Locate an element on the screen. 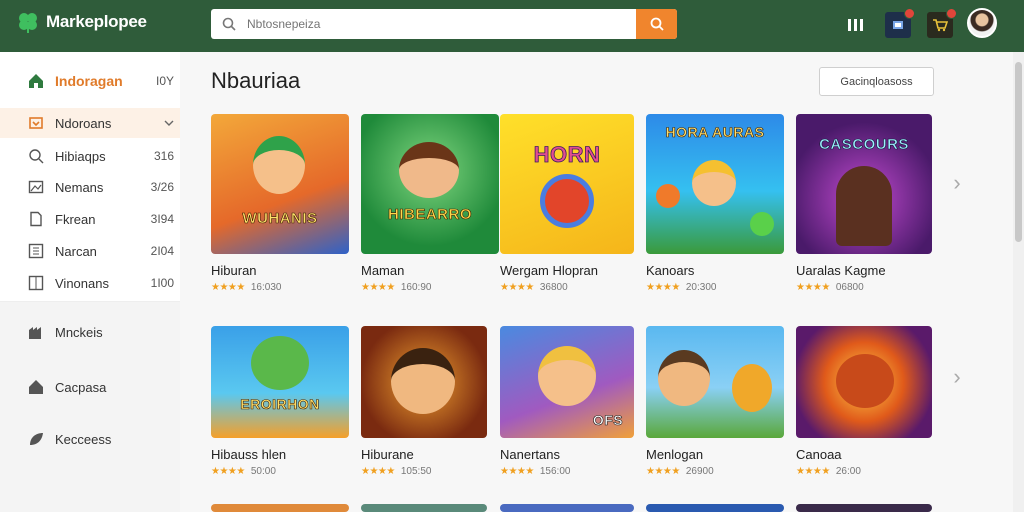 The width and height of the screenshot is (1024, 512). sidebar-lower-section: Mnckeis Cacpasa Kecceess is located at coordinates (90, 407).